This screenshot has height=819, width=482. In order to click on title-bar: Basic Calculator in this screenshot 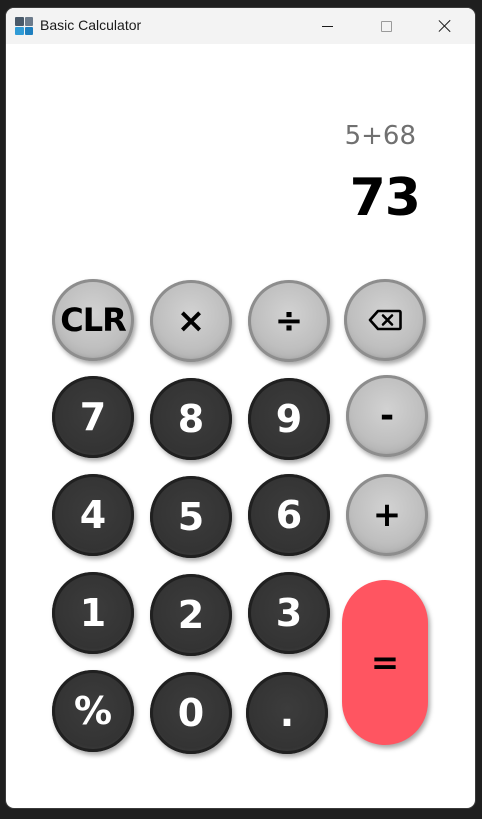, I will do `click(240, 26)`.